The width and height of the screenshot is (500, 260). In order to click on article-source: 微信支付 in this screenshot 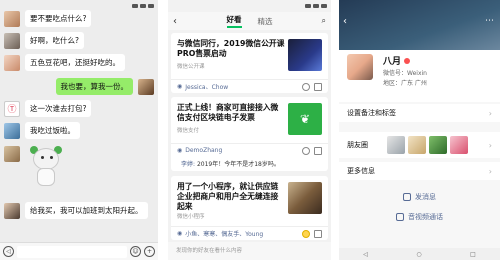, I will do `click(188, 131)`.